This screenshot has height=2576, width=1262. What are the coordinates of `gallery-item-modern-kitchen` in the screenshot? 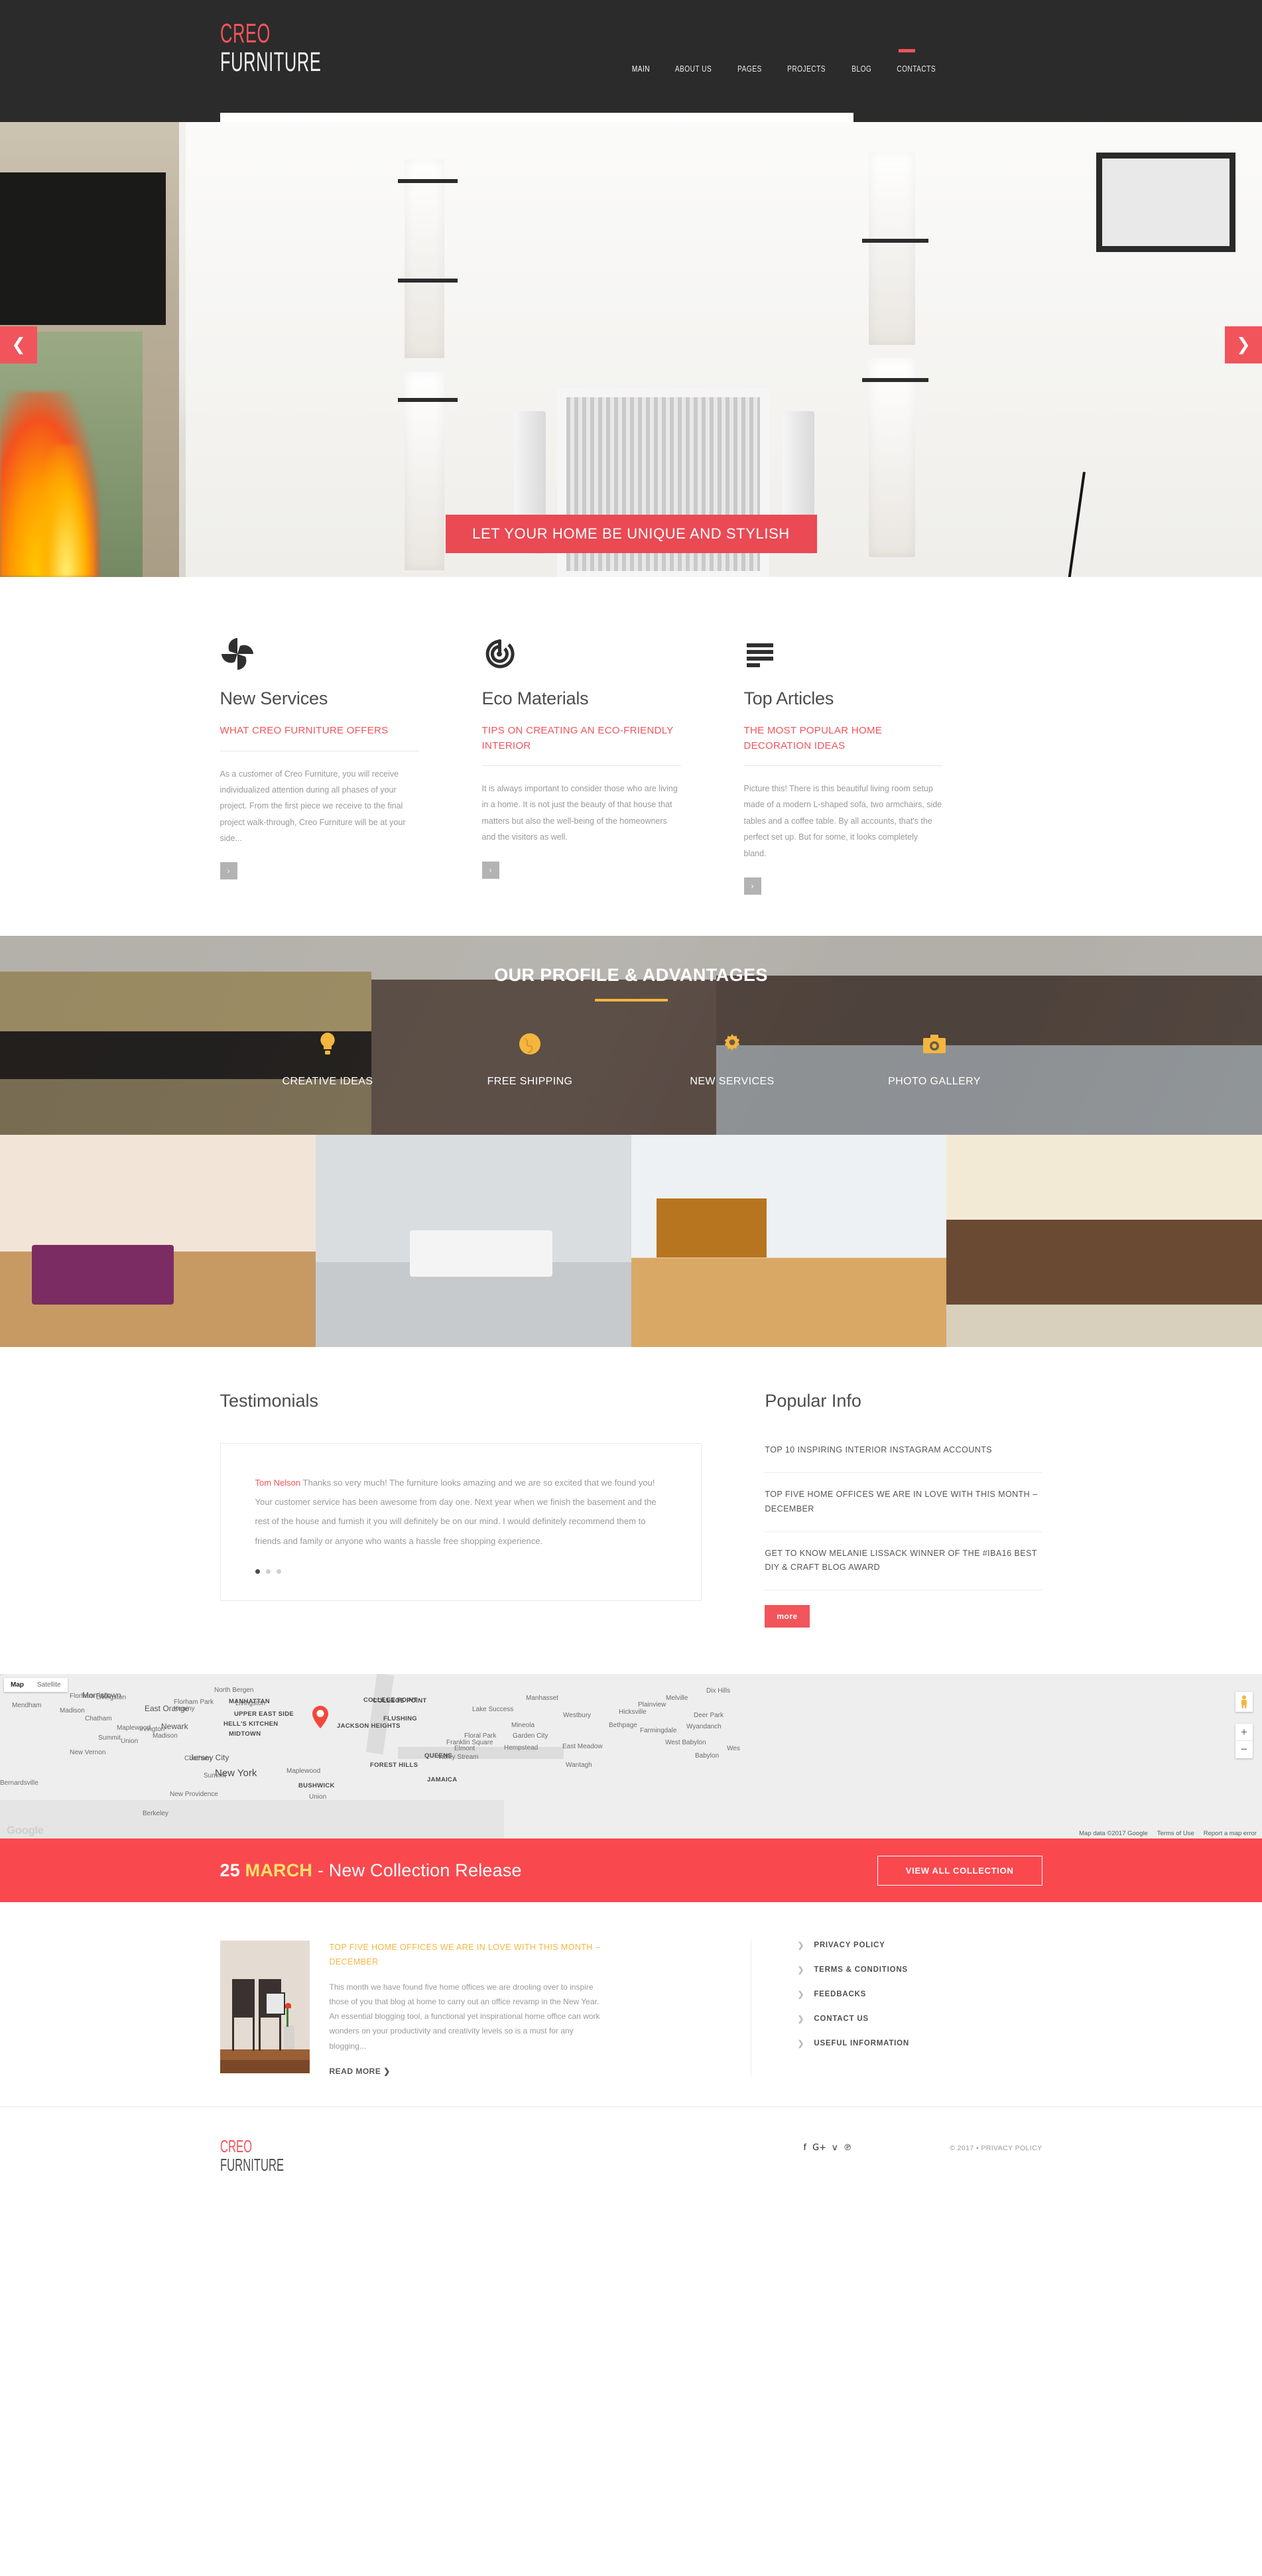 It's located at (1104, 1241).